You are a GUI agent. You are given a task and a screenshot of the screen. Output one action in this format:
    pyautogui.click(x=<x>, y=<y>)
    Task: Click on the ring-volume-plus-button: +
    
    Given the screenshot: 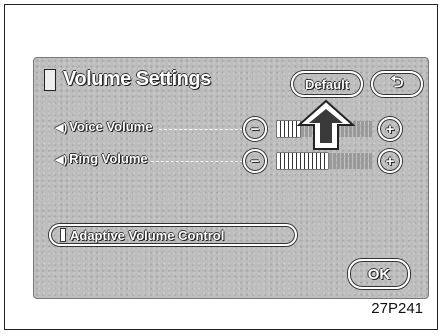 What is the action you would take?
    pyautogui.click(x=390, y=161)
    